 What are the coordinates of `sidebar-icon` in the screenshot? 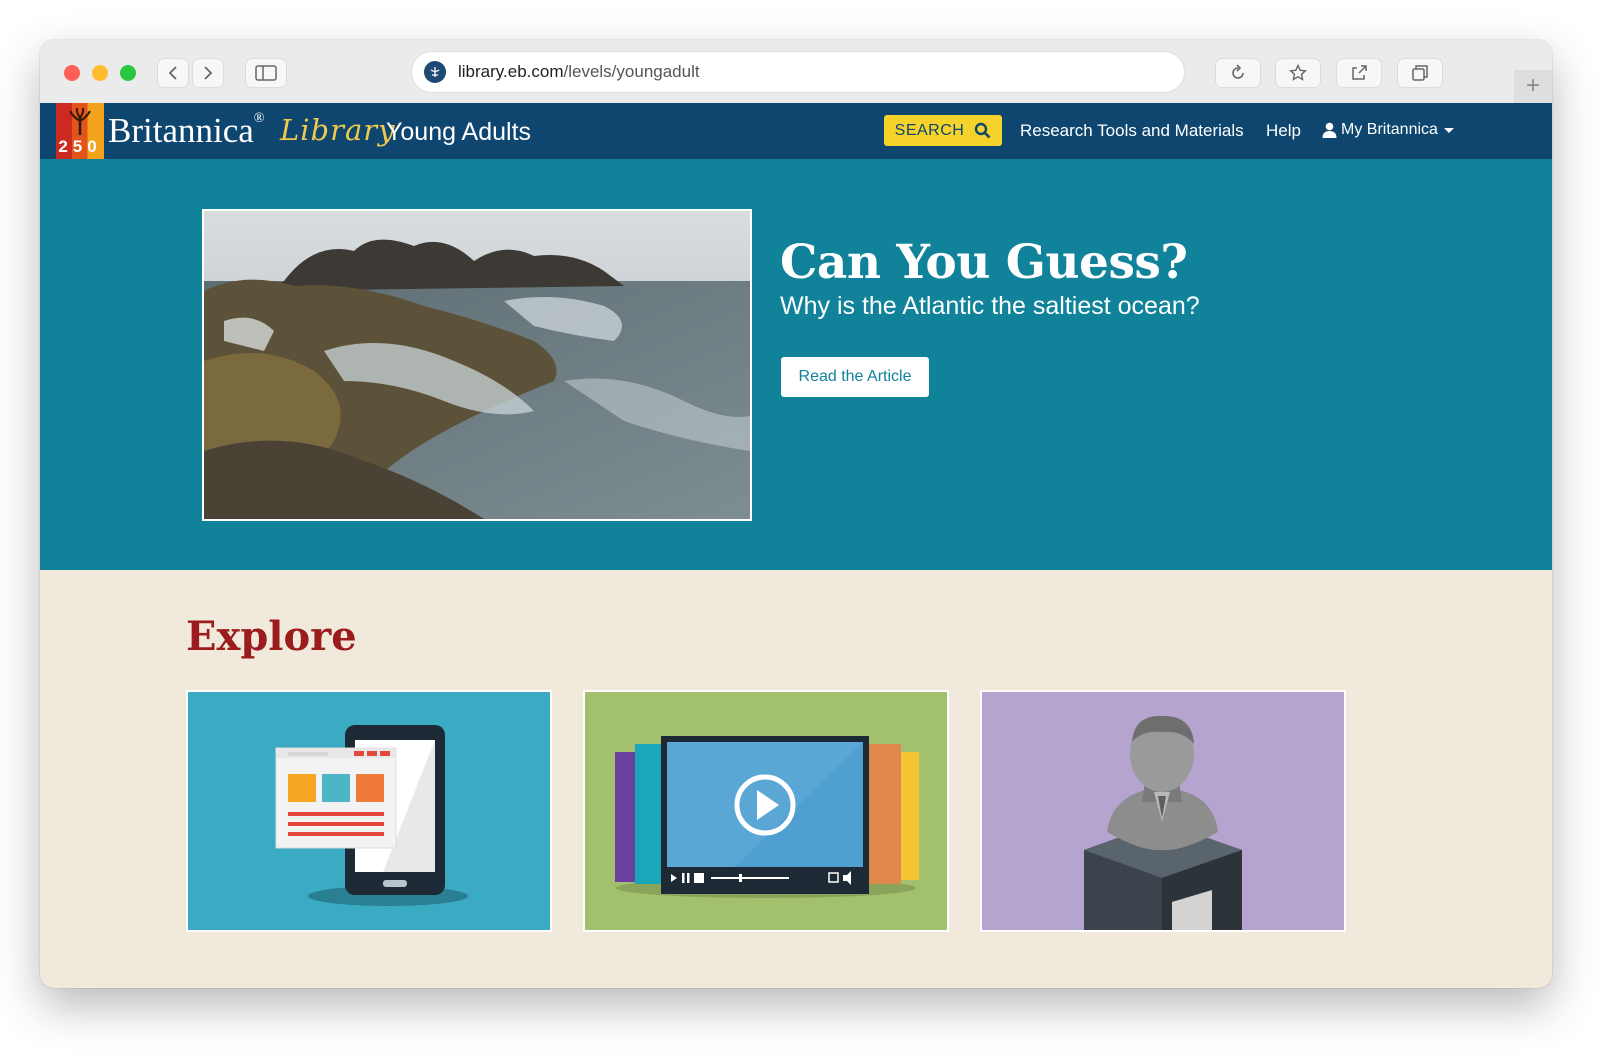 It's located at (266, 73).